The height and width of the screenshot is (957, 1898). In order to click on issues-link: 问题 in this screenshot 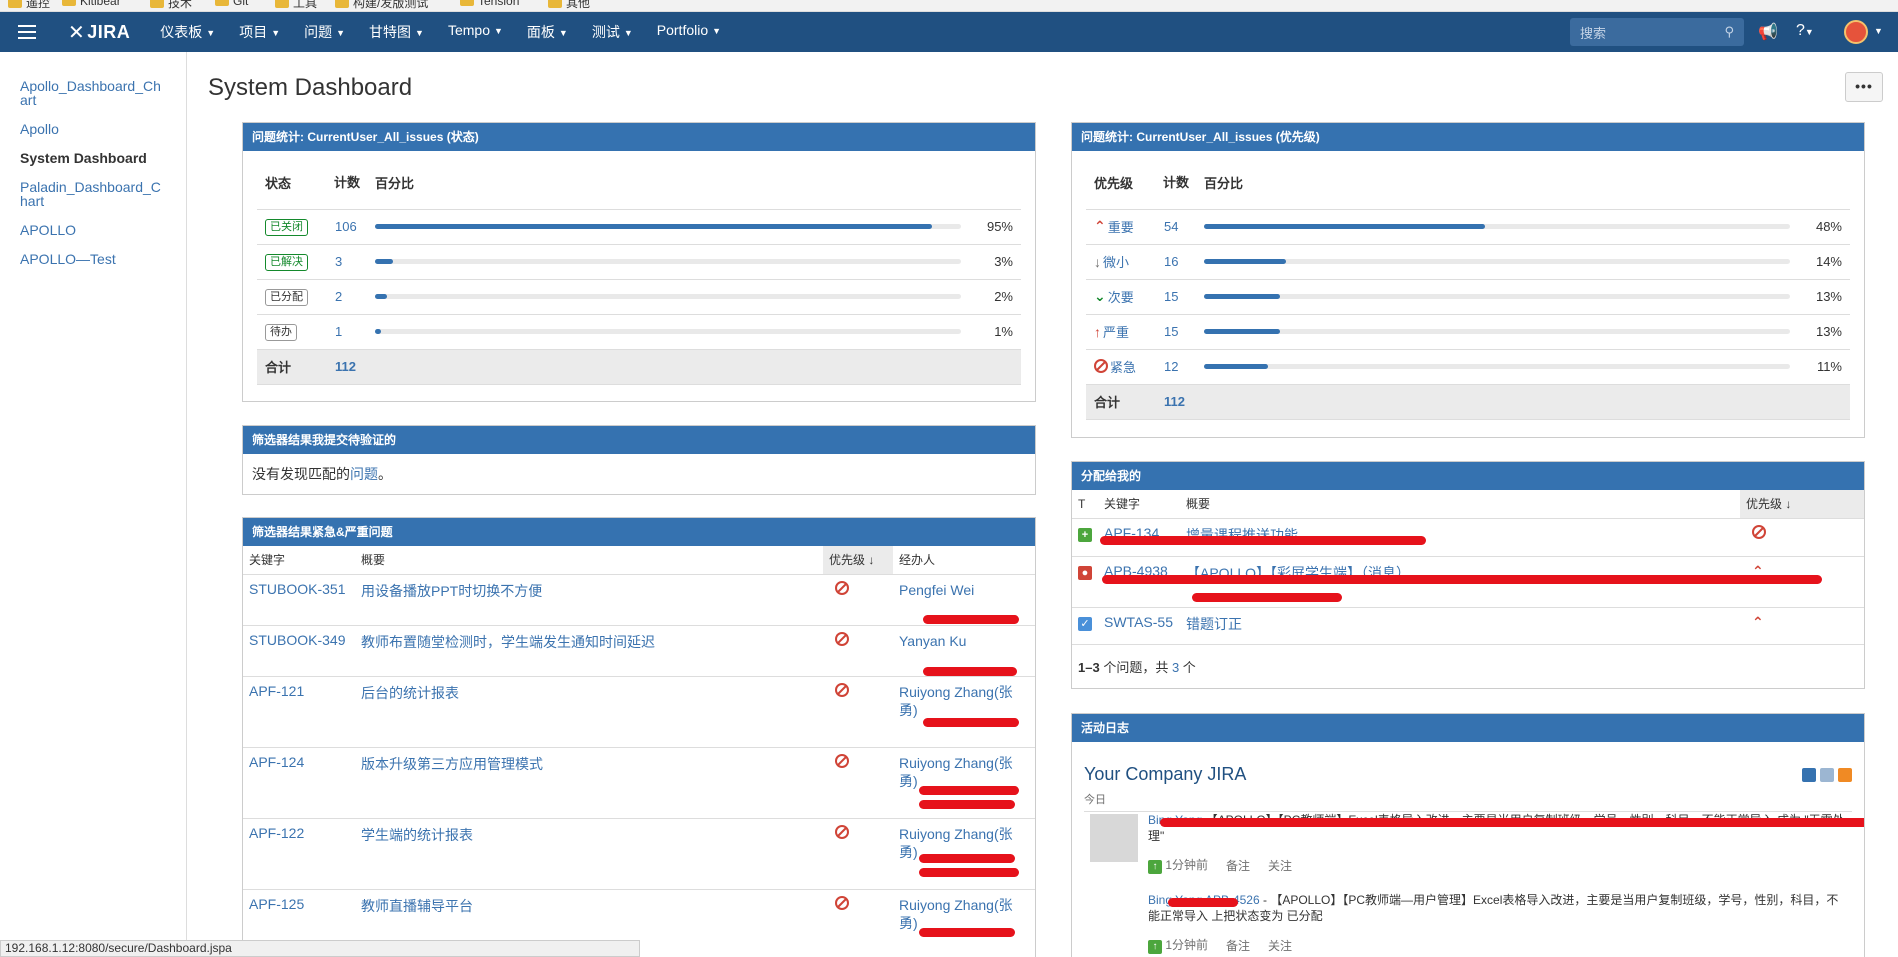, I will do `click(364, 474)`.